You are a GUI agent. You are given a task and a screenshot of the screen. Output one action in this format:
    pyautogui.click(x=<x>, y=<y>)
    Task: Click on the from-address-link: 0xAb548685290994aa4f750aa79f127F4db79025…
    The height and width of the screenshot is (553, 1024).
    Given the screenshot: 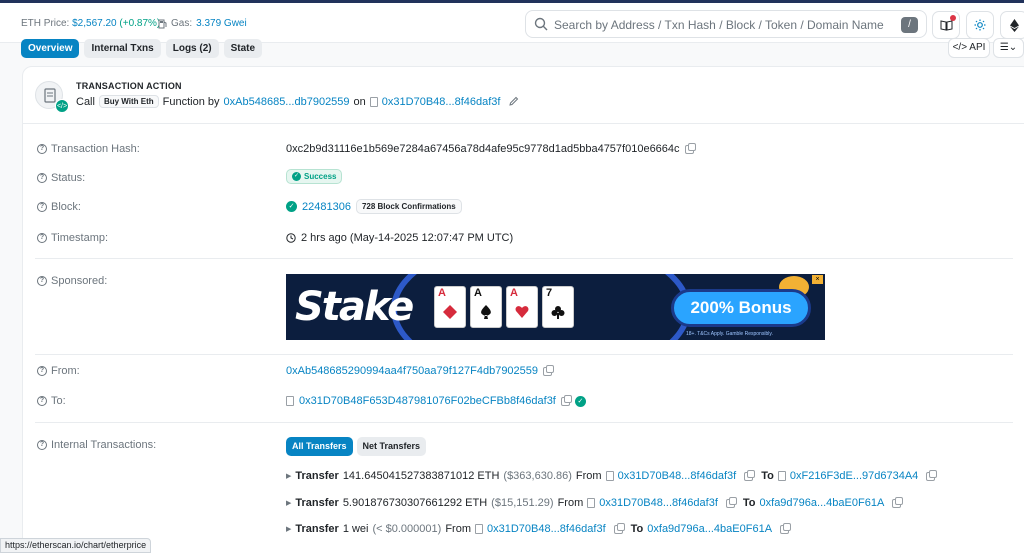 What is the action you would take?
    pyautogui.click(x=412, y=371)
    